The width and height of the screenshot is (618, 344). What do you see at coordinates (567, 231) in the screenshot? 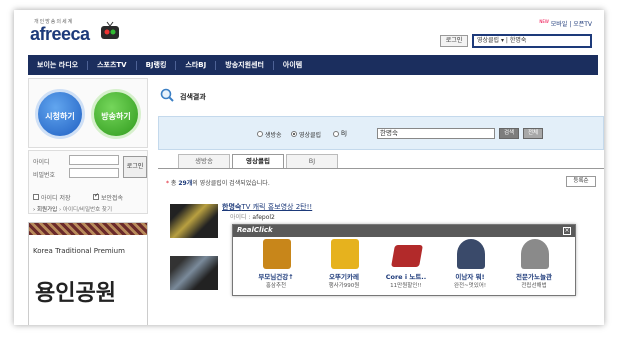
I see `close-icon: ×` at bounding box center [567, 231].